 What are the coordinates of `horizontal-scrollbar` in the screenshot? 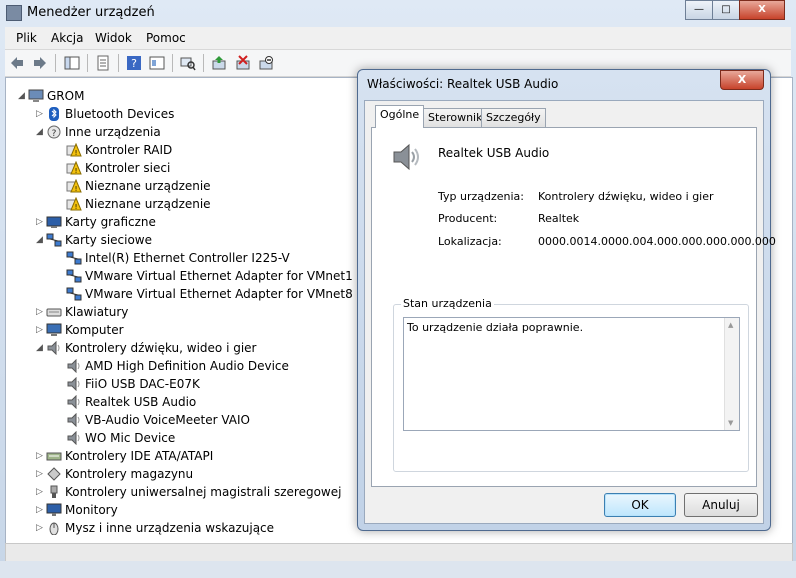 It's located at (399, 552).